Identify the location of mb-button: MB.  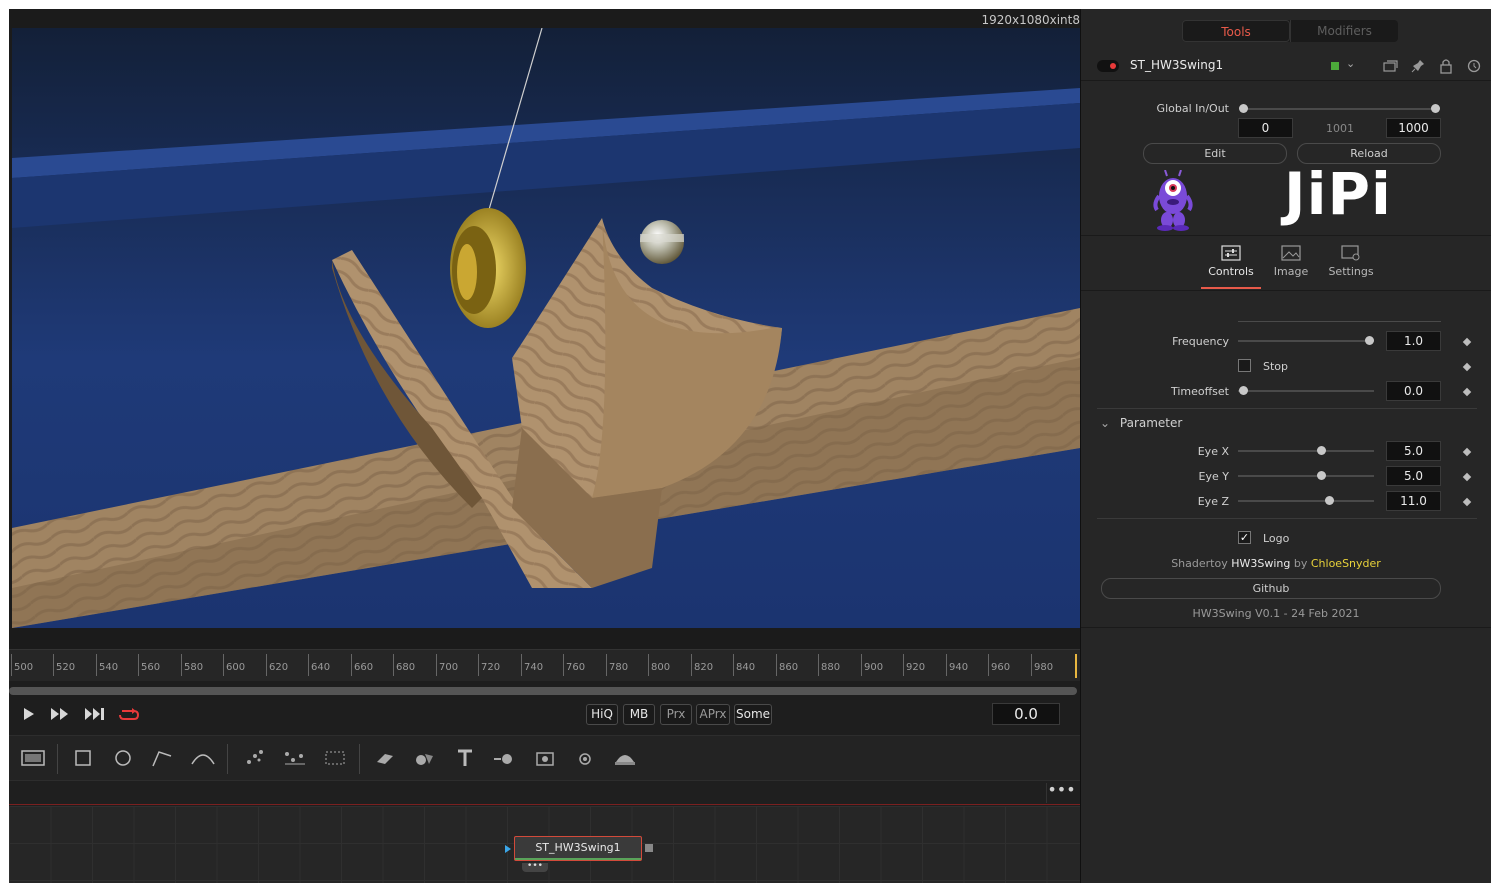
(639, 714).